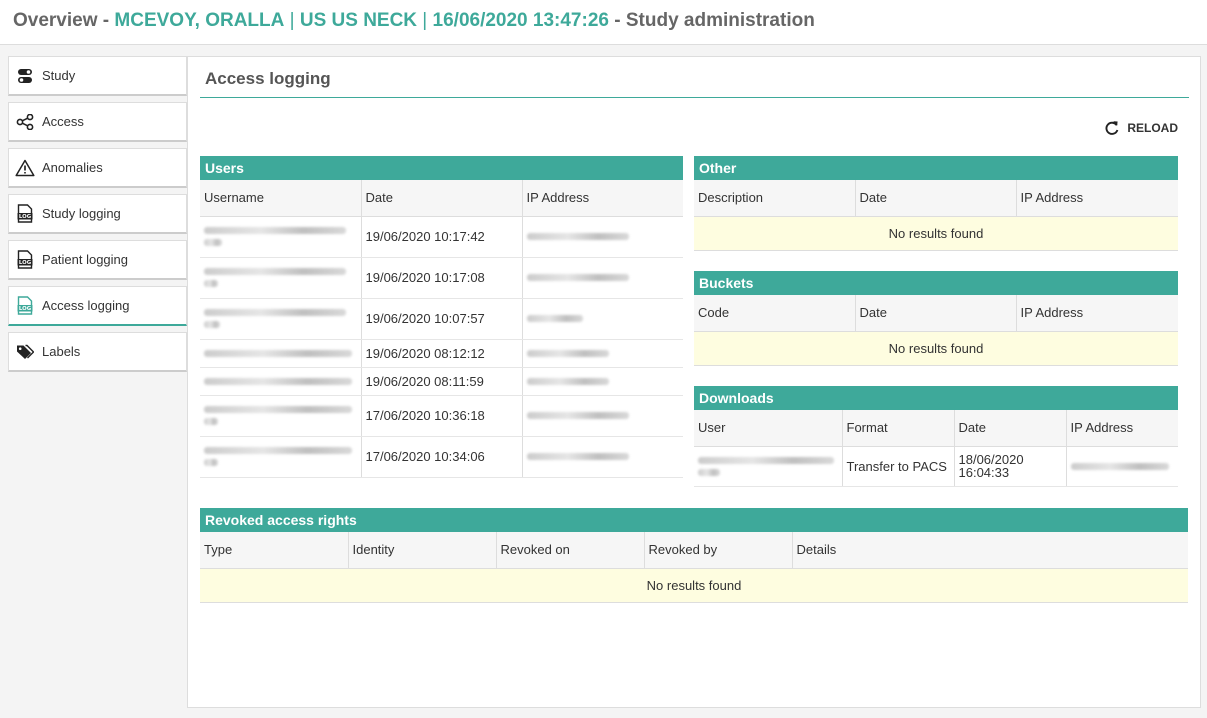 The image size is (1207, 718). I want to click on table-row: 19/06/2020 10:17:08, so click(441, 278).